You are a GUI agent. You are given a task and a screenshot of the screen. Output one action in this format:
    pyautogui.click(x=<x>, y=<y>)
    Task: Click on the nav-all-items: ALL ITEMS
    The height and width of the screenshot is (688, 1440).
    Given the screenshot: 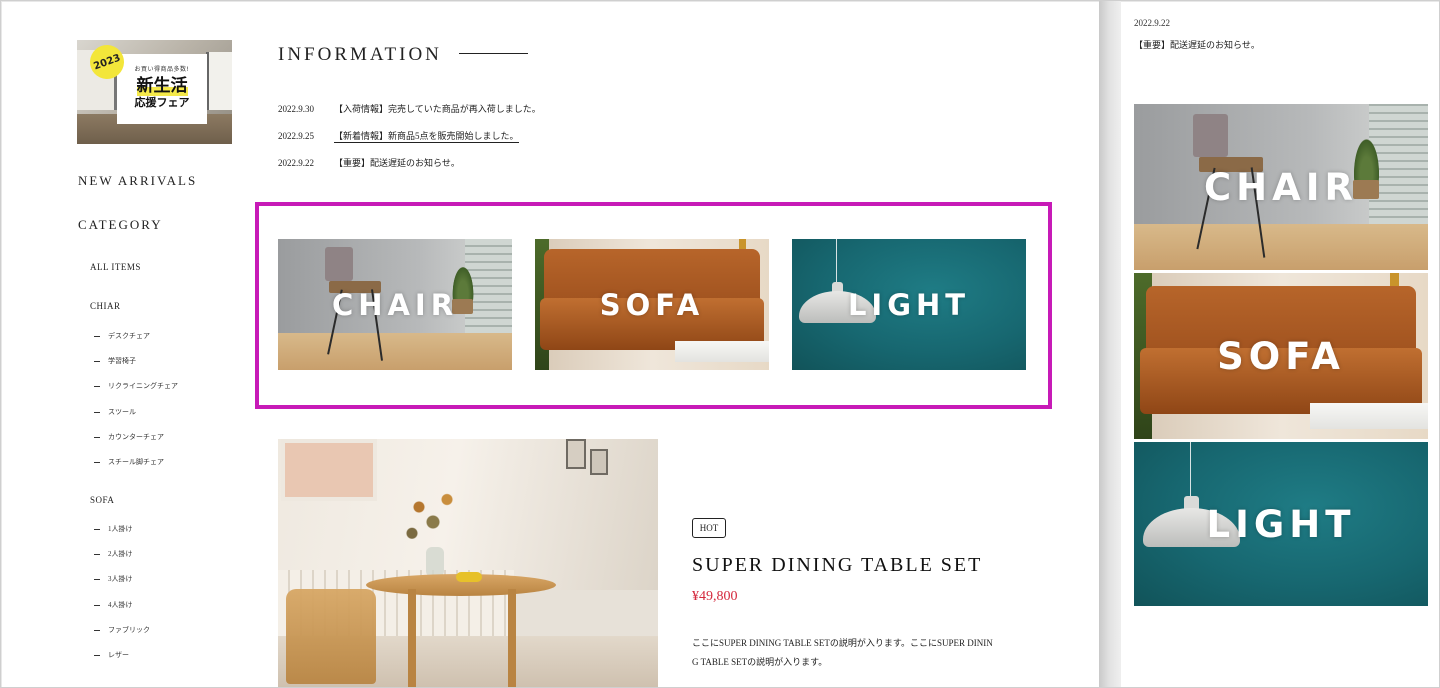 What is the action you would take?
    pyautogui.click(x=115, y=267)
    